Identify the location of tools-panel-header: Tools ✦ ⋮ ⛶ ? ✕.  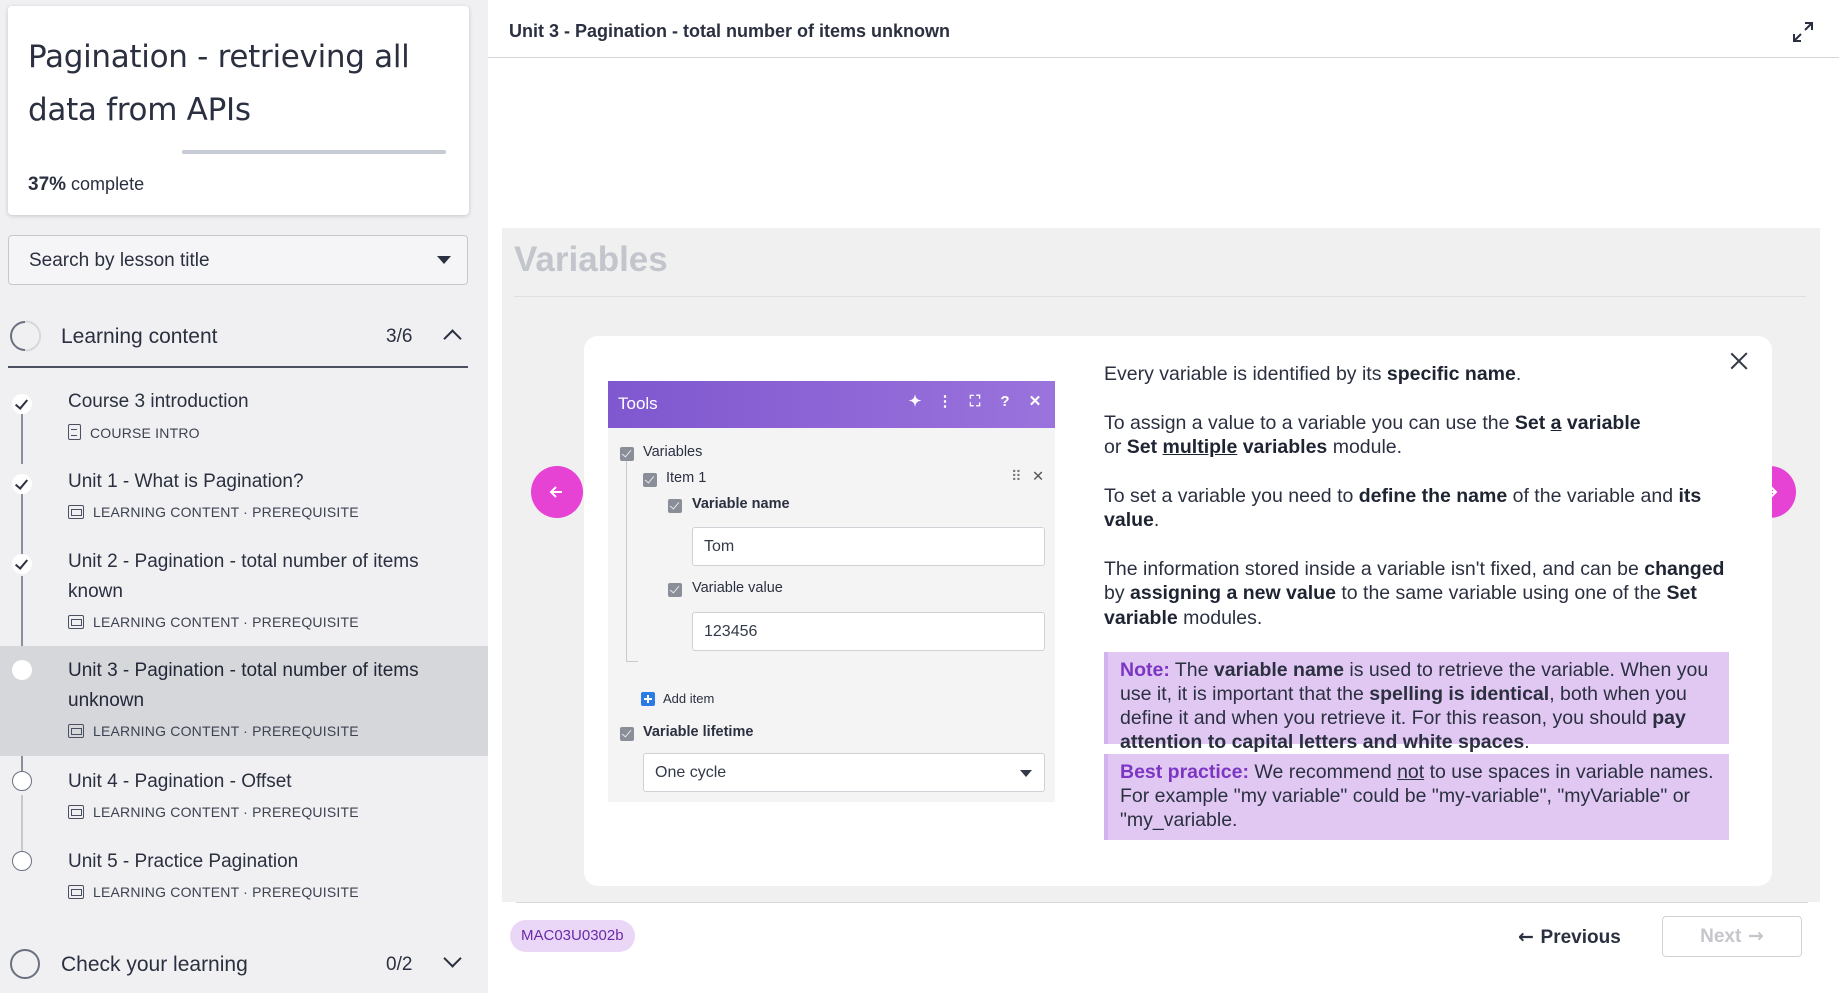
(831, 404).